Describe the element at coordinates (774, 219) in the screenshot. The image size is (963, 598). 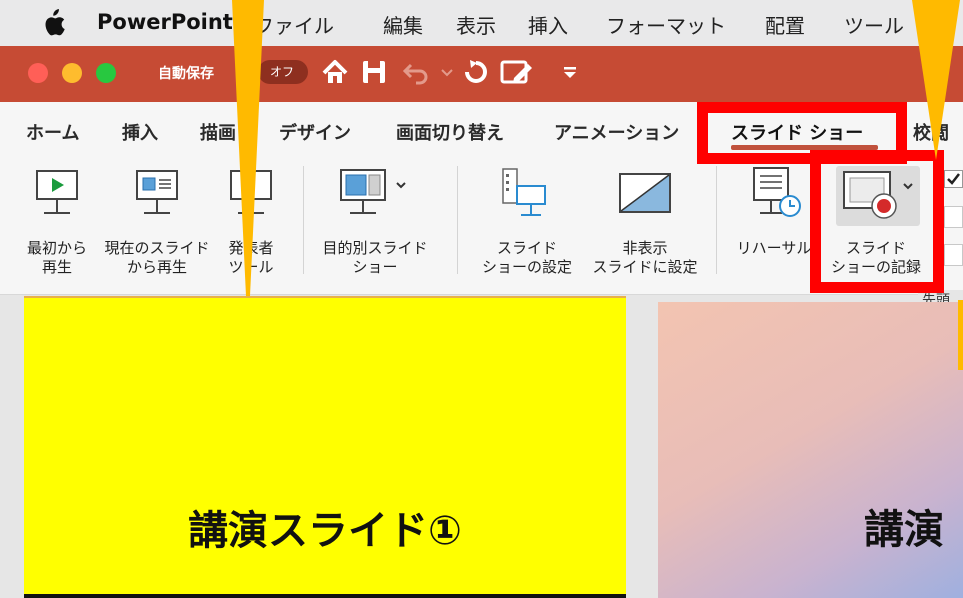
I see `rehearse-timings-button: リハーサル` at that location.